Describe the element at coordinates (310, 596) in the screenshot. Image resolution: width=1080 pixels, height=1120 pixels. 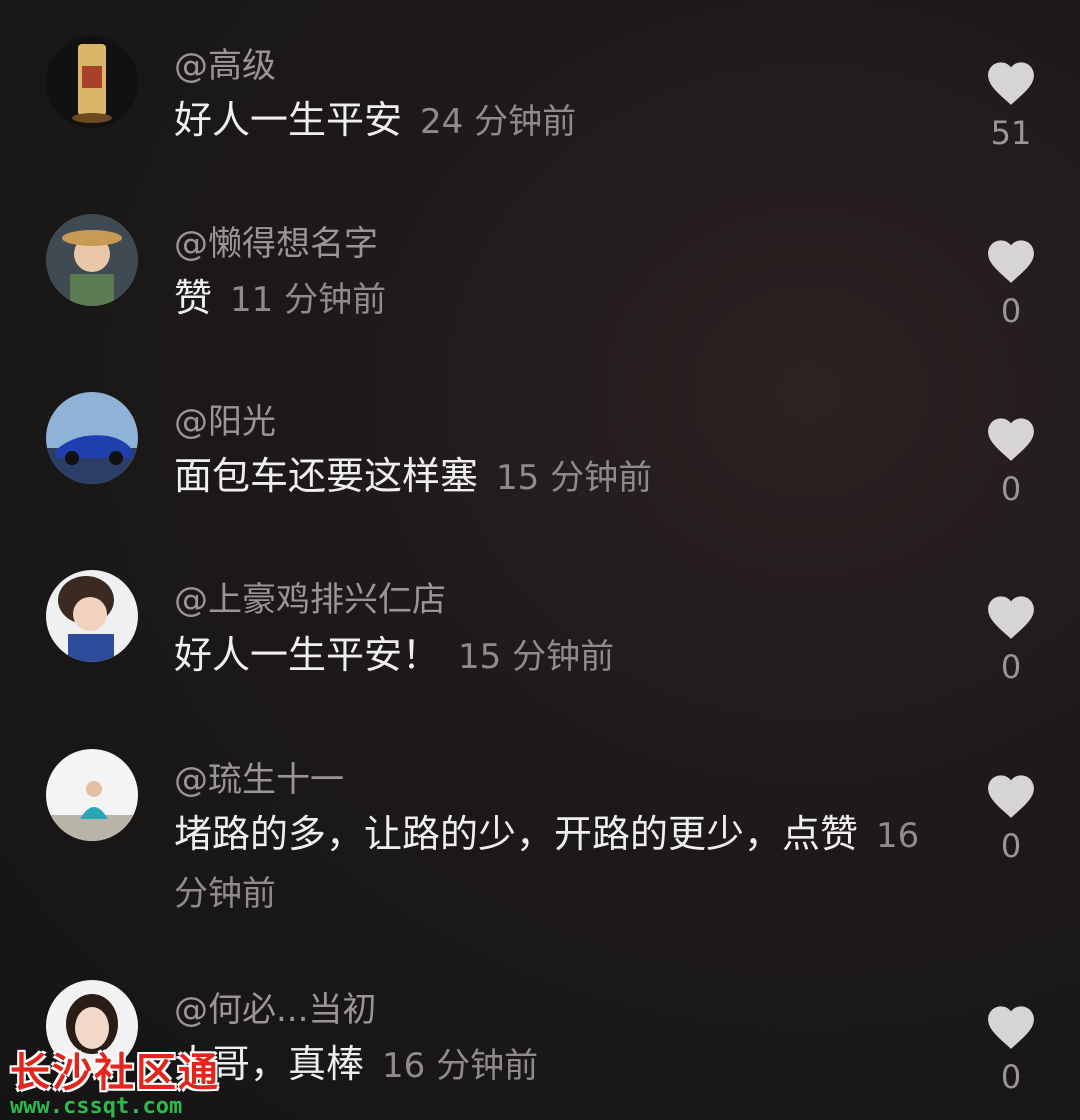
I see `comment-username: @上豪鸡排兴仁店` at that location.